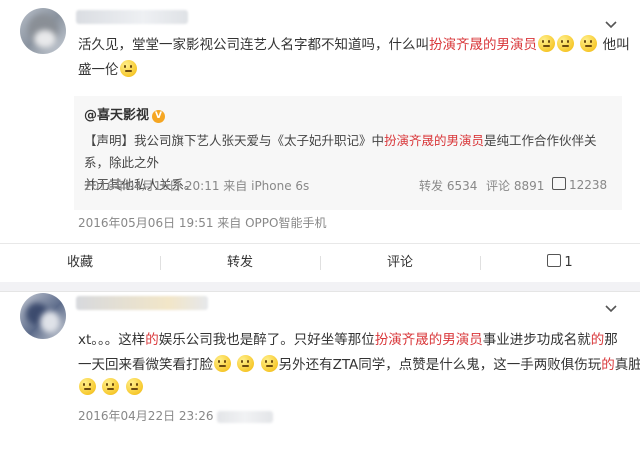 The width and height of the screenshot is (640, 472). What do you see at coordinates (588, 185) in the screenshot?
I see `quoted-like-count: 12238` at bounding box center [588, 185].